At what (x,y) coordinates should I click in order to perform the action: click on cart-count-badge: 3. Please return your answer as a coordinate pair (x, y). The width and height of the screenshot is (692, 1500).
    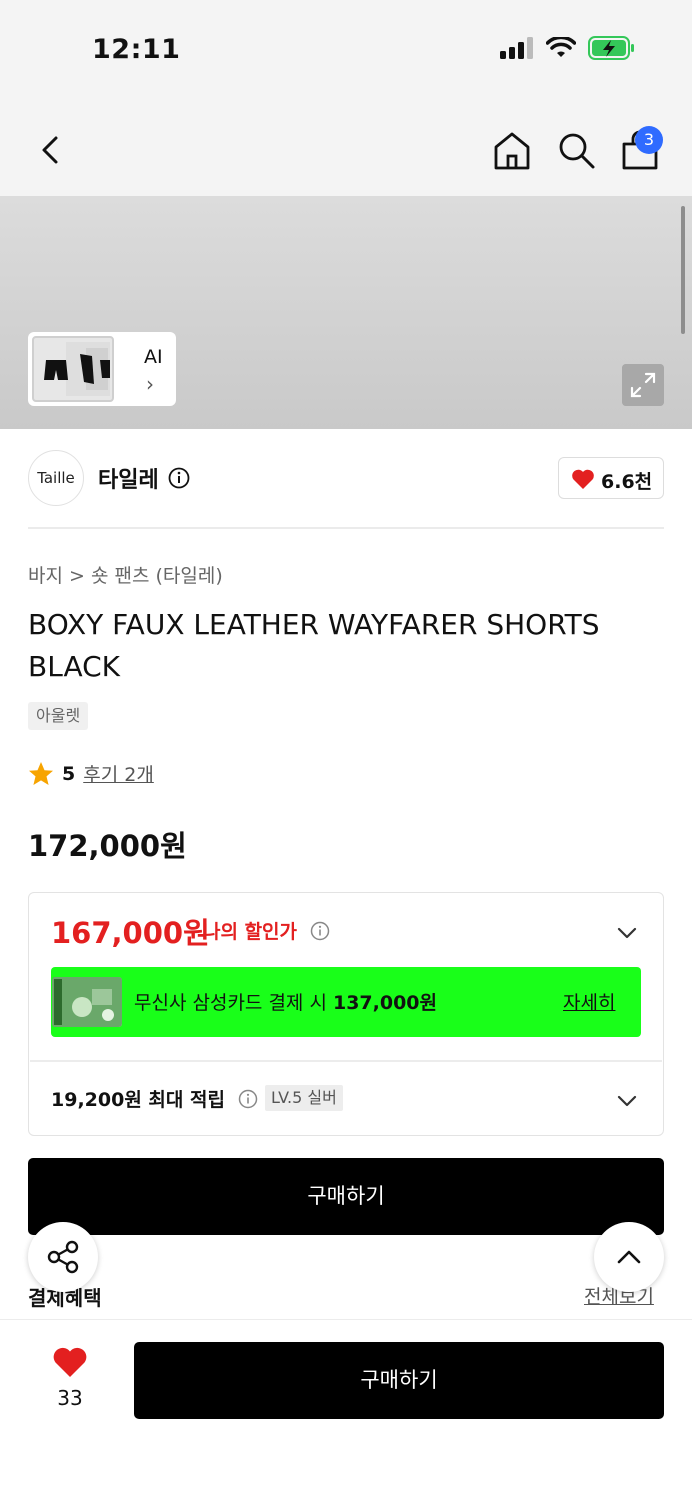
    Looking at the image, I should click on (649, 140).